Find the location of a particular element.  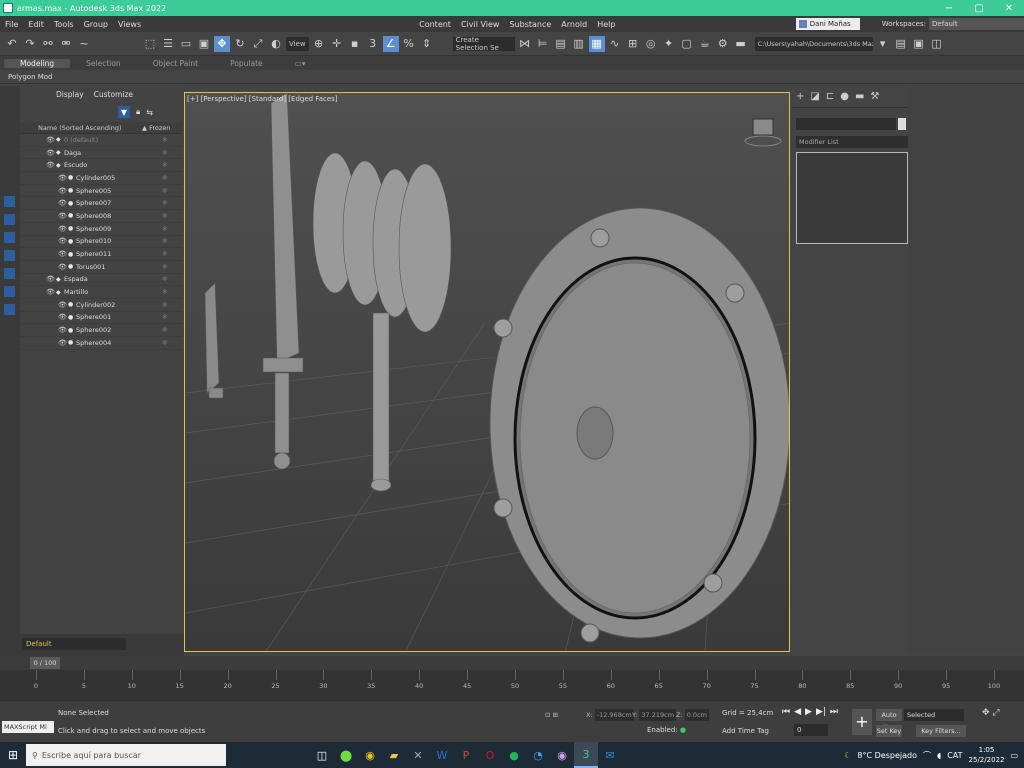

x-coordinate: X: -12.968cm is located at coordinates (610, 715).